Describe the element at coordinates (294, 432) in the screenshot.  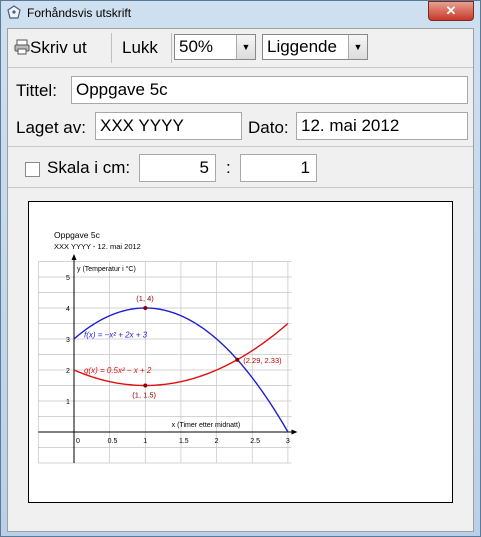
I see `x-axis-arrow` at that location.